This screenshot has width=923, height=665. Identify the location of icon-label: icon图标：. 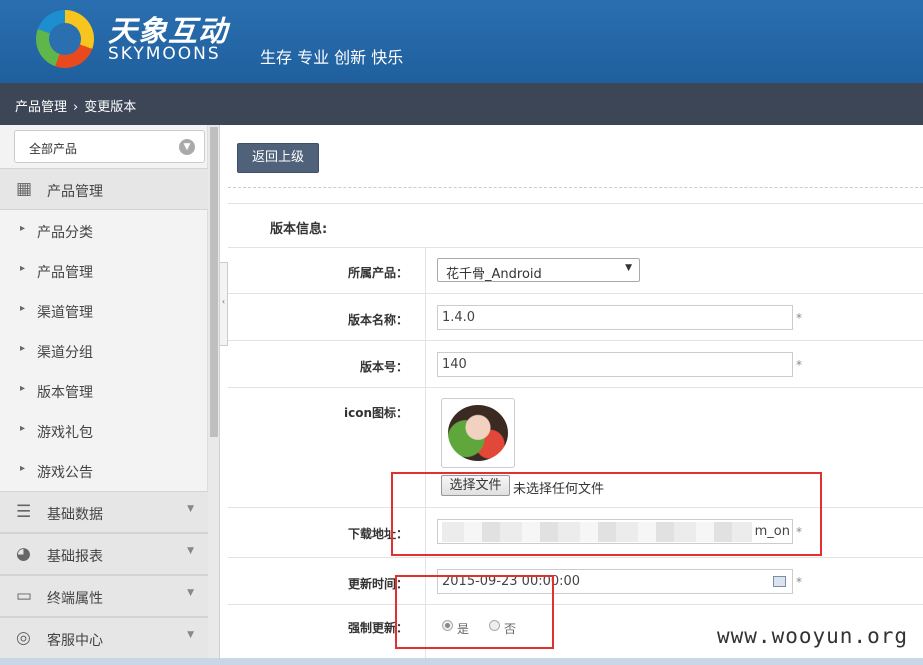
(375, 413).